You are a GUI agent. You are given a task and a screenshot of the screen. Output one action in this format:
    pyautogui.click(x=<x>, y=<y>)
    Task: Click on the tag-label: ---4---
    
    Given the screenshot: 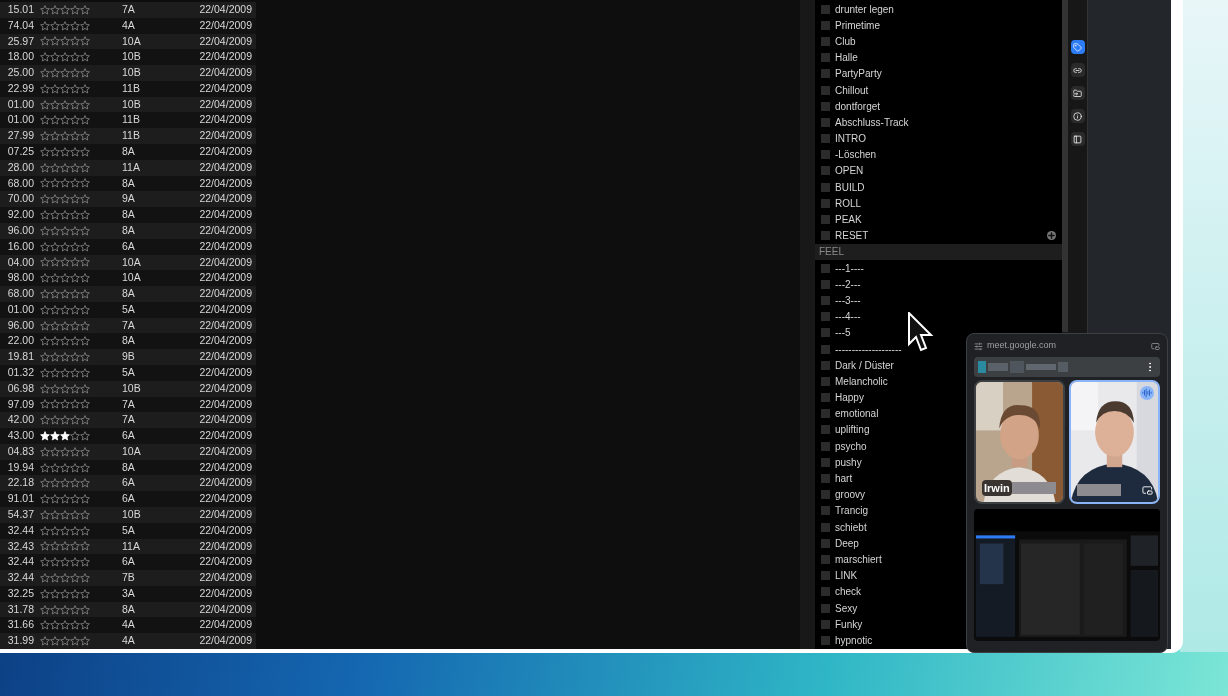 What is the action you would take?
    pyautogui.click(x=848, y=317)
    